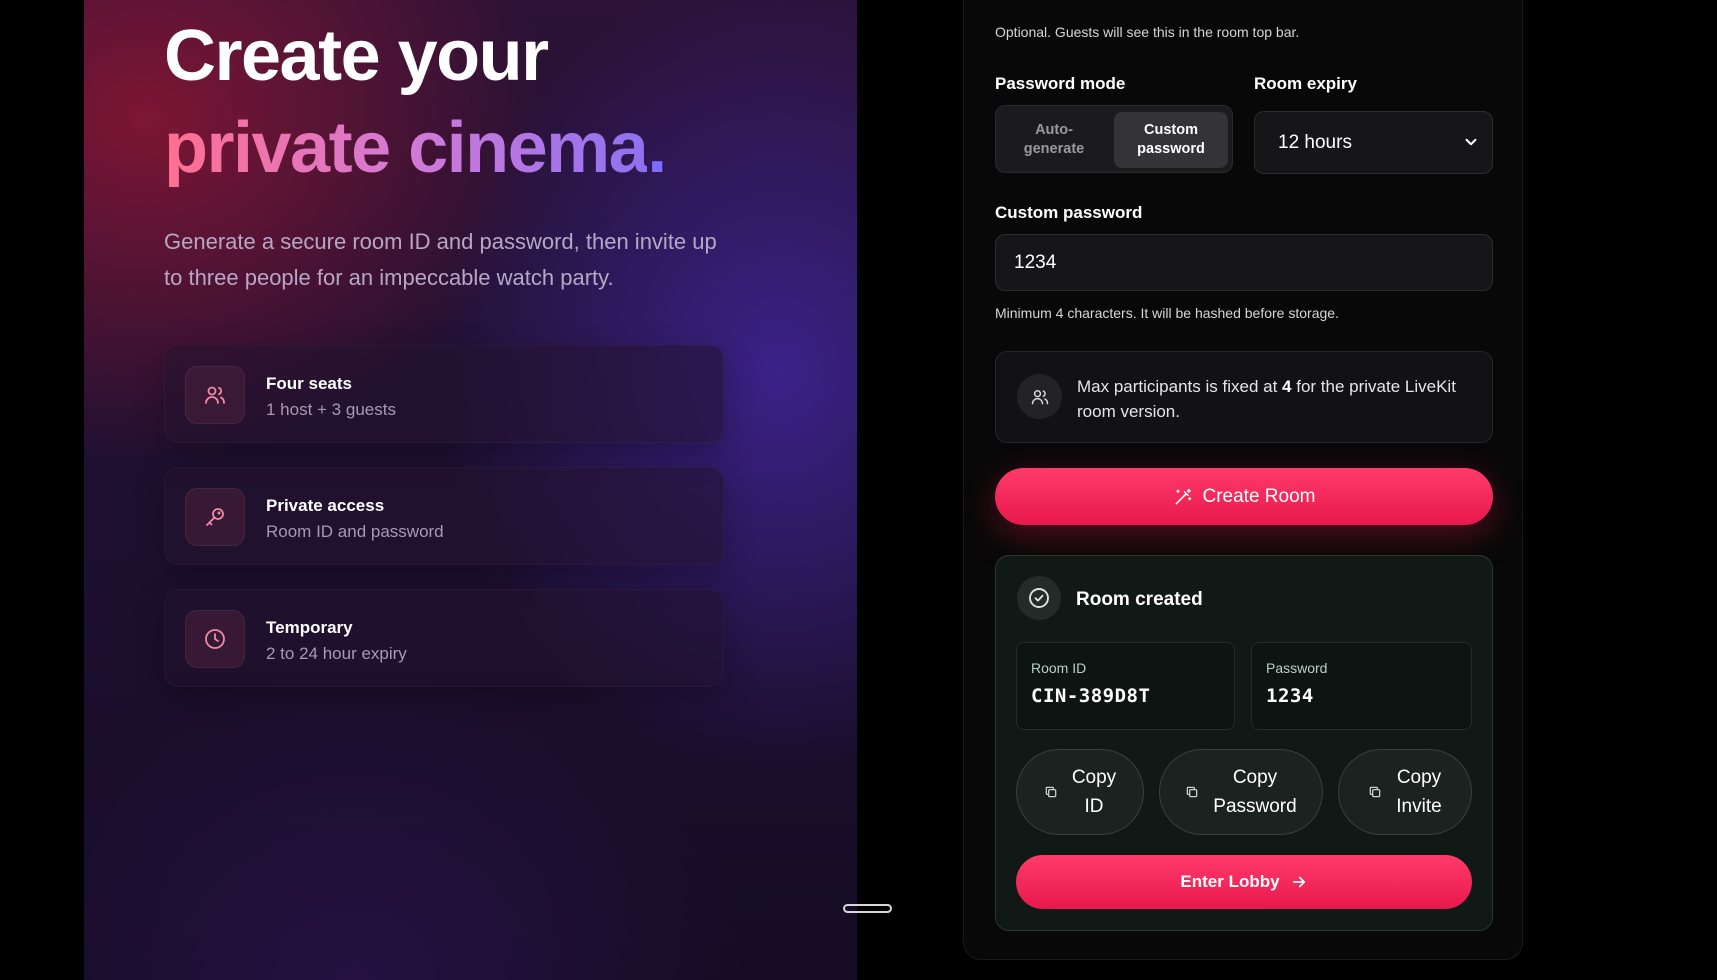  I want to click on password-mode-custom: Custom password, so click(1171, 140).